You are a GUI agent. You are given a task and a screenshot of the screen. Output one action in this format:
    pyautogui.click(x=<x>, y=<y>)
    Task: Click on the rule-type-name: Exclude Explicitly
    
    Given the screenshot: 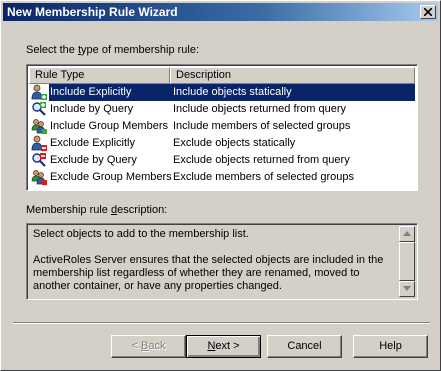 What is the action you would take?
    pyautogui.click(x=92, y=143)
    